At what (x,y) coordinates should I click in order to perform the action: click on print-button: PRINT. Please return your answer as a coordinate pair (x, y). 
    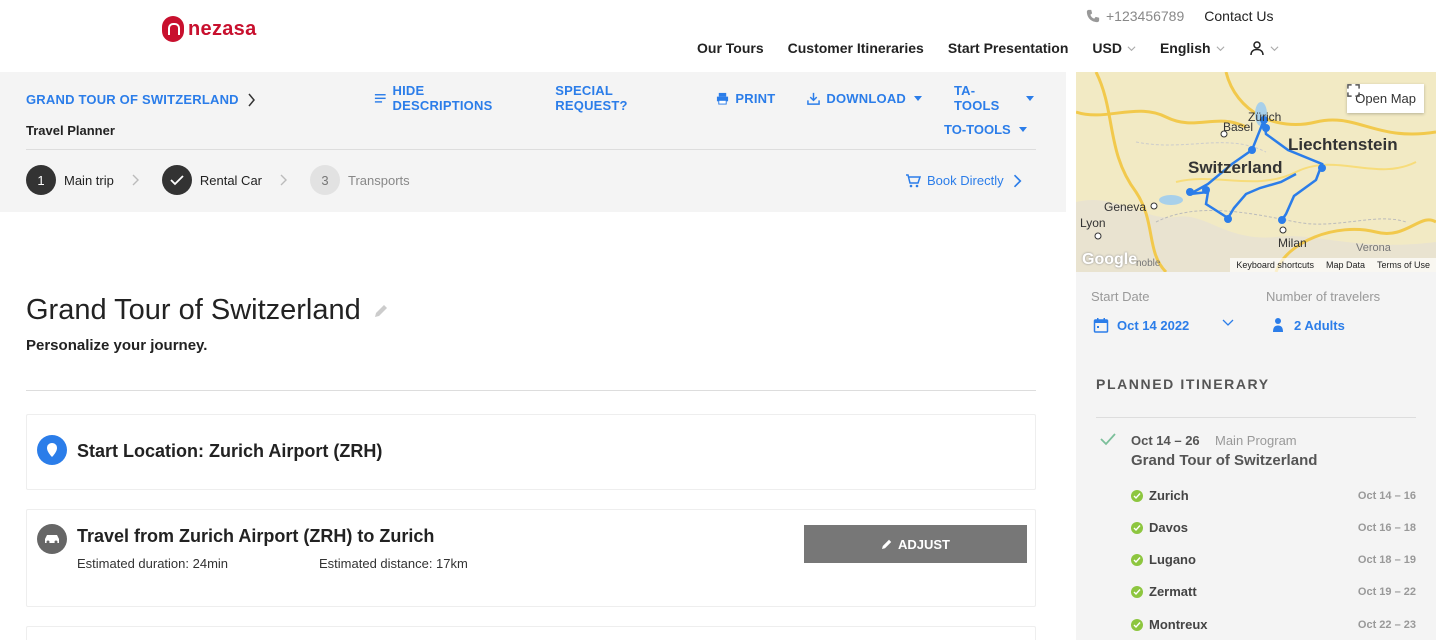
    Looking at the image, I should click on (745, 98).